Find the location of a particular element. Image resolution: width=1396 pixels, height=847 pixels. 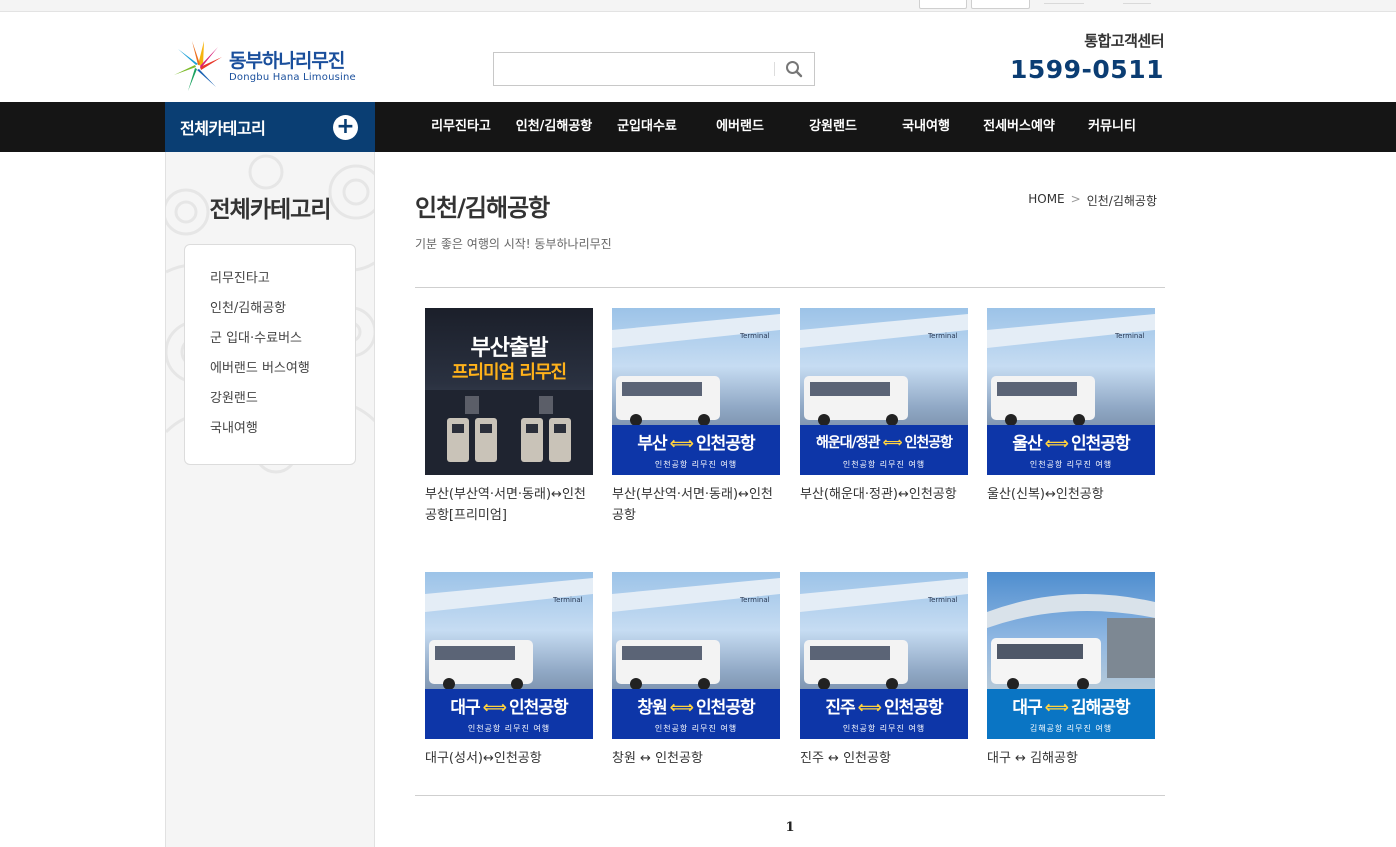

product-thumbnail: Terminal 창원 ⟺ 인천공항 인천공항 리무진 여행 is located at coordinates (696, 655).